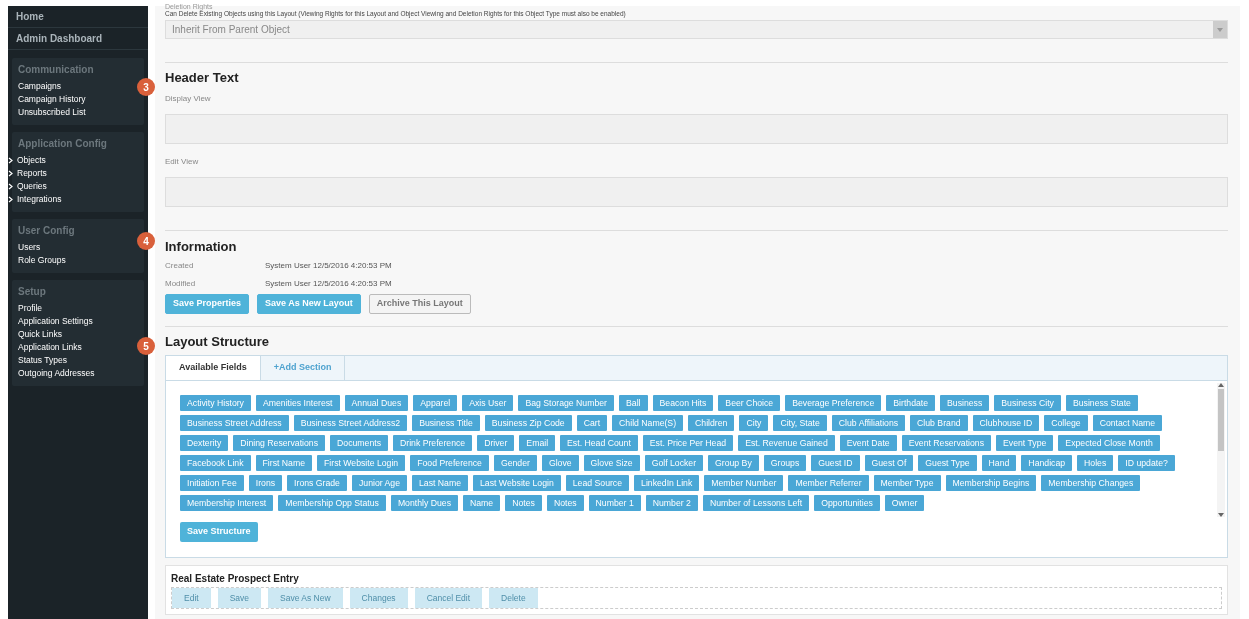 This screenshot has height=619, width=1249. What do you see at coordinates (1221, 515) in the screenshot?
I see `scroll-down-arrow-icon` at bounding box center [1221, 515].